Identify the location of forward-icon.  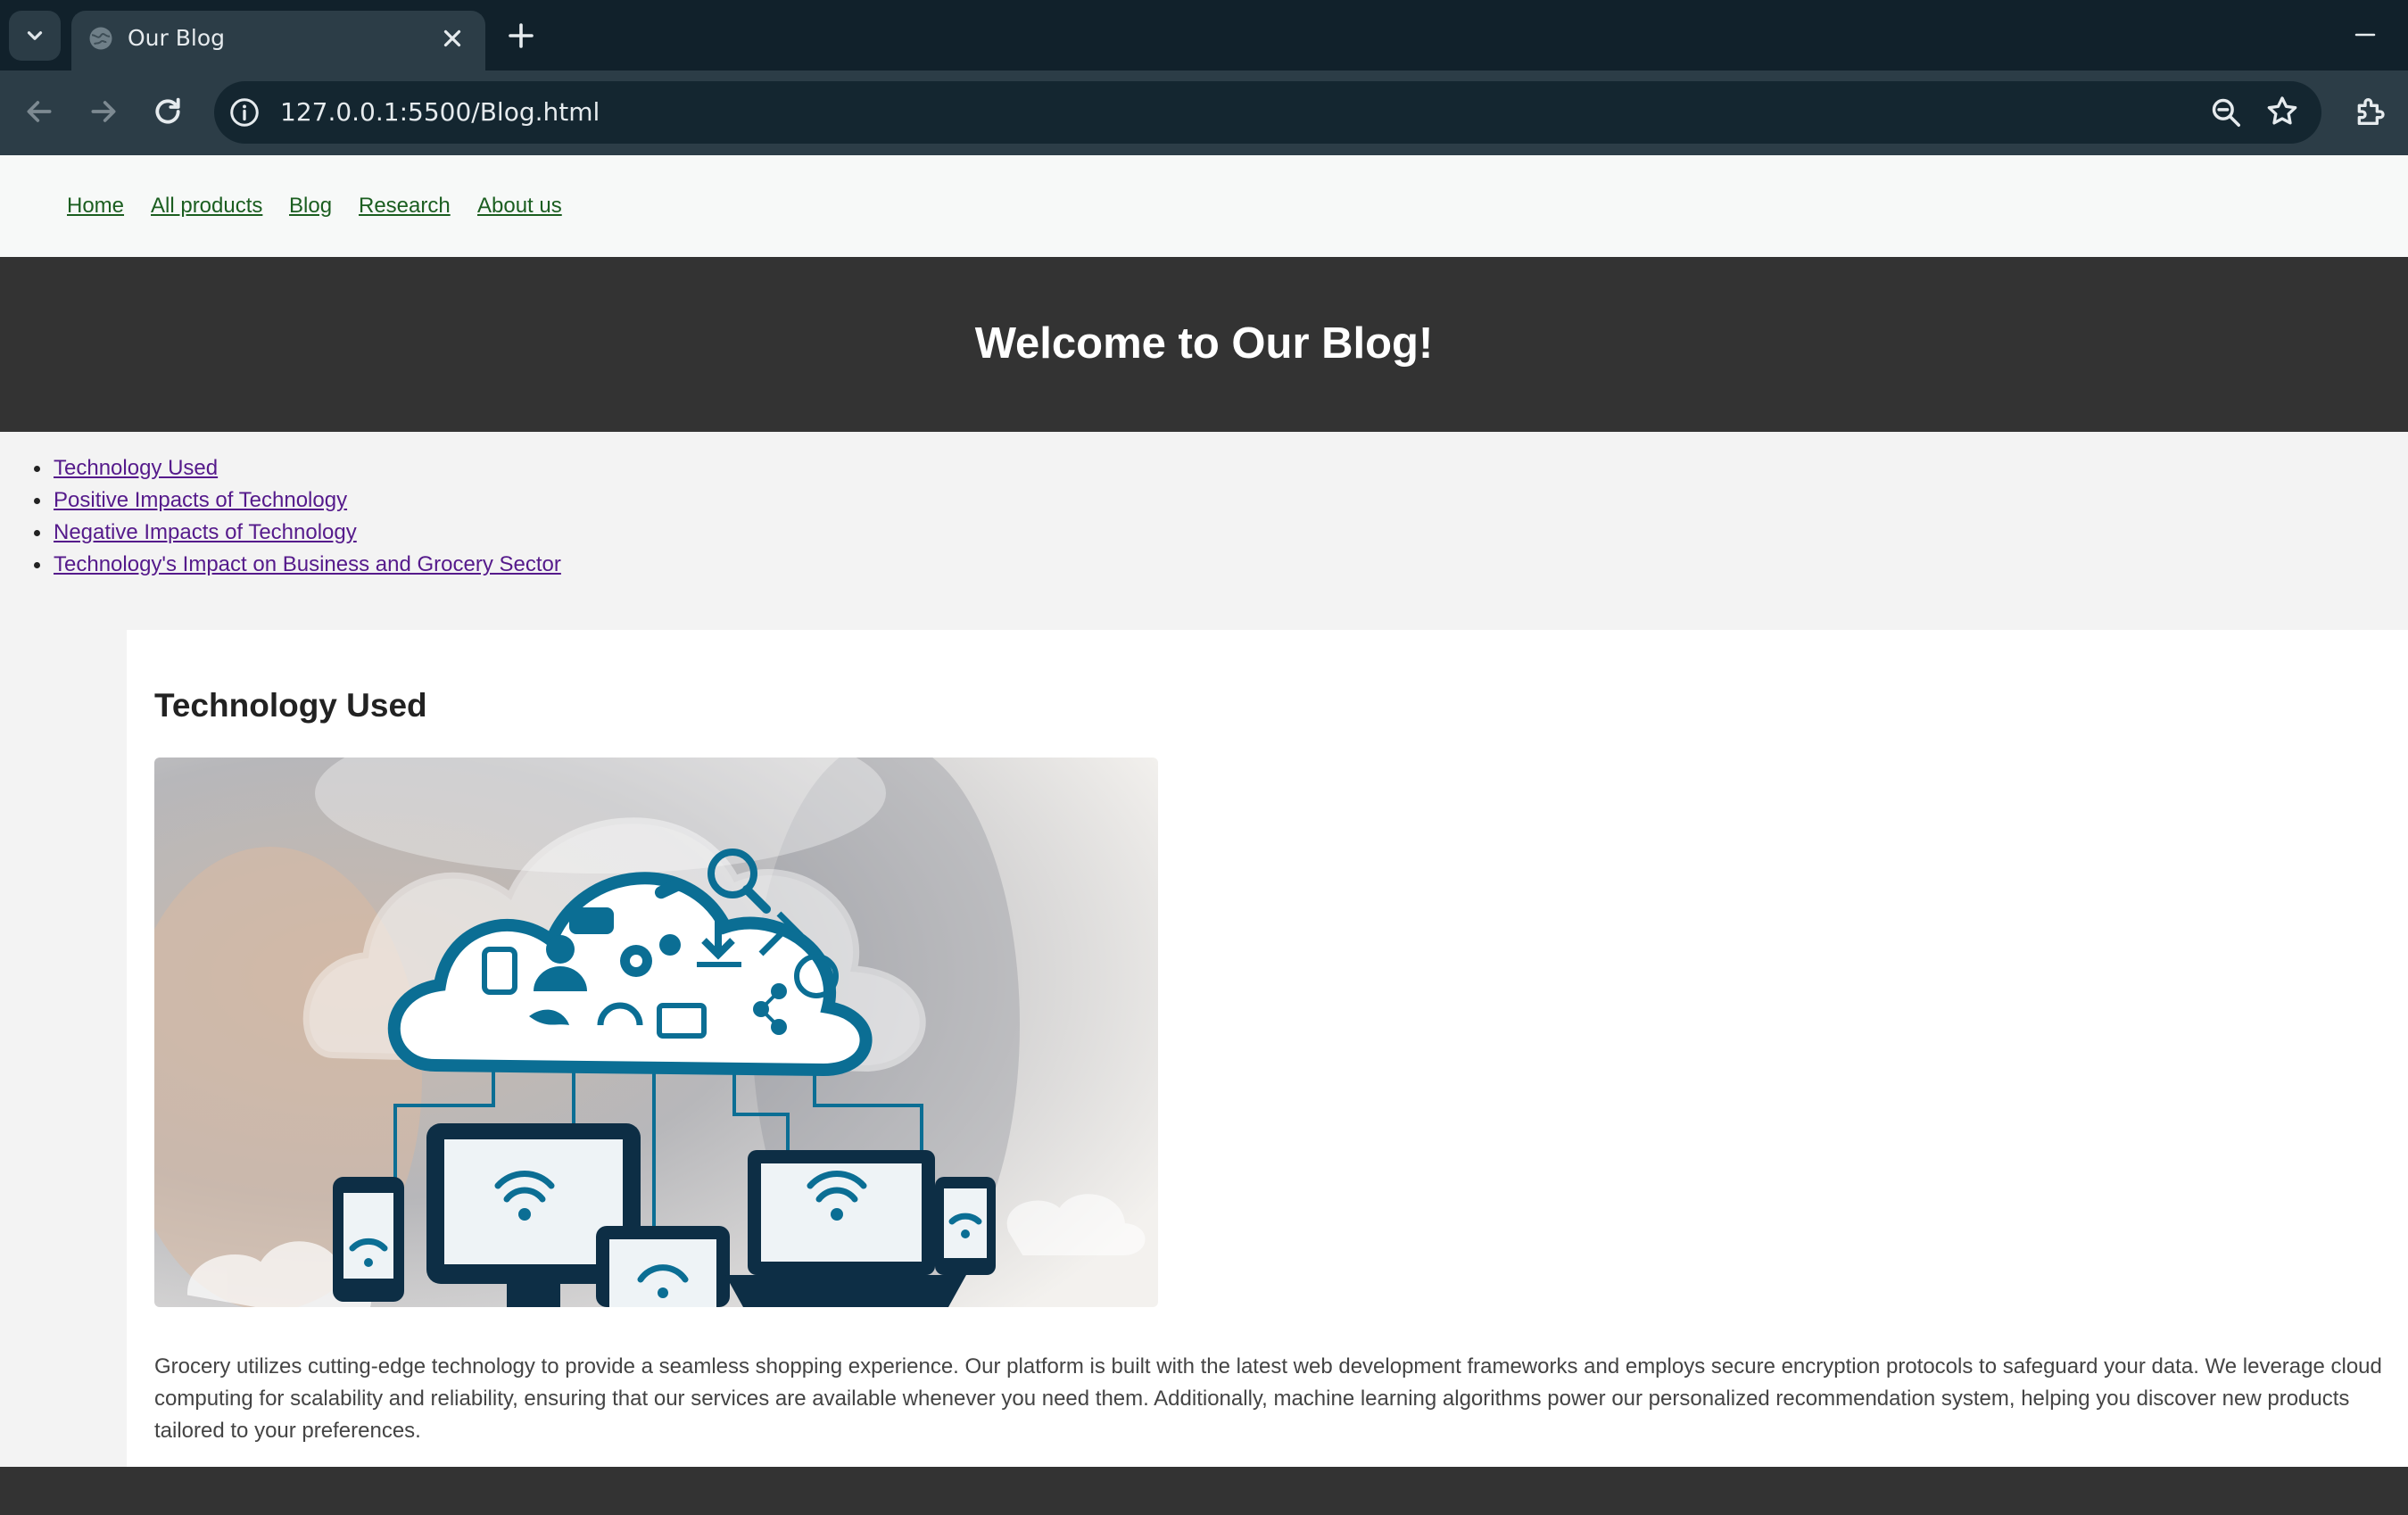
(104, 112).